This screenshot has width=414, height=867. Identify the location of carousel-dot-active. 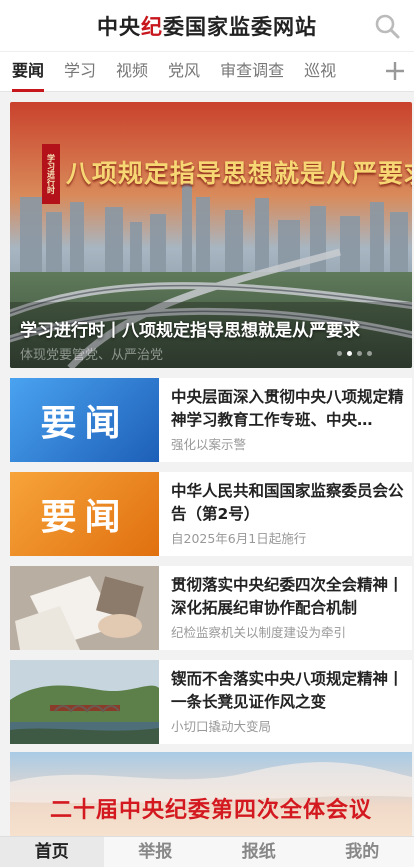
(349, 353).